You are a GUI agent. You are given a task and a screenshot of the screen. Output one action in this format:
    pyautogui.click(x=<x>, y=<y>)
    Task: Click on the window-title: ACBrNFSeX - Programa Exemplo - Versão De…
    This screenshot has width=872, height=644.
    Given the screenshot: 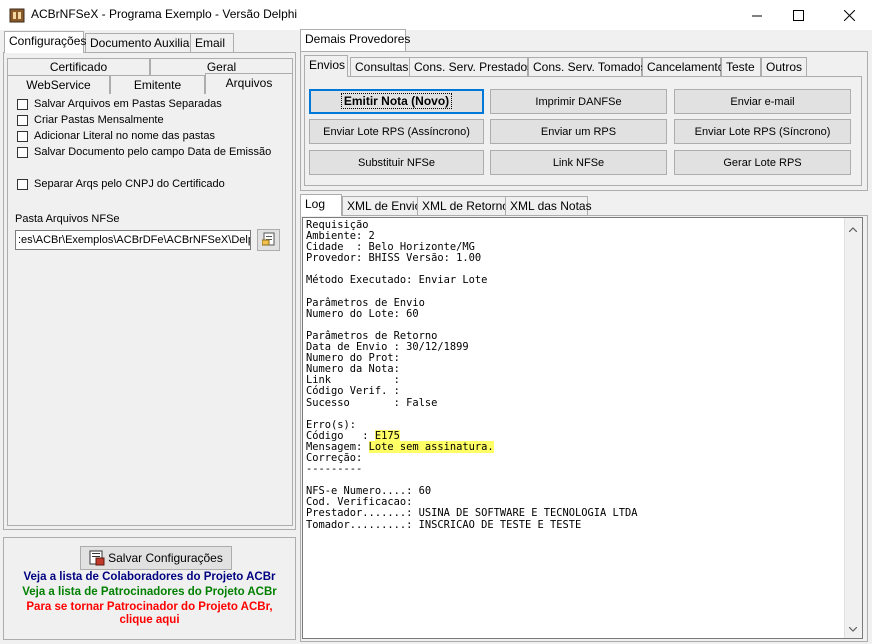 What is the action you would take?
    pyautogui.click(x=164, y=14)
    